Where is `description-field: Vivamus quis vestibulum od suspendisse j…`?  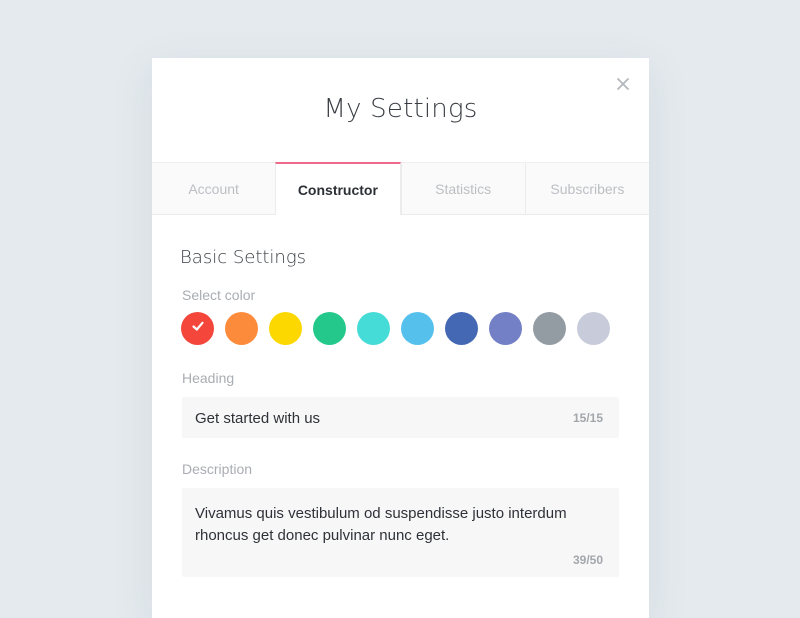
description-field: Vivamus quis vestibulum od suspendisse j… is located at coordinates (400, 532).